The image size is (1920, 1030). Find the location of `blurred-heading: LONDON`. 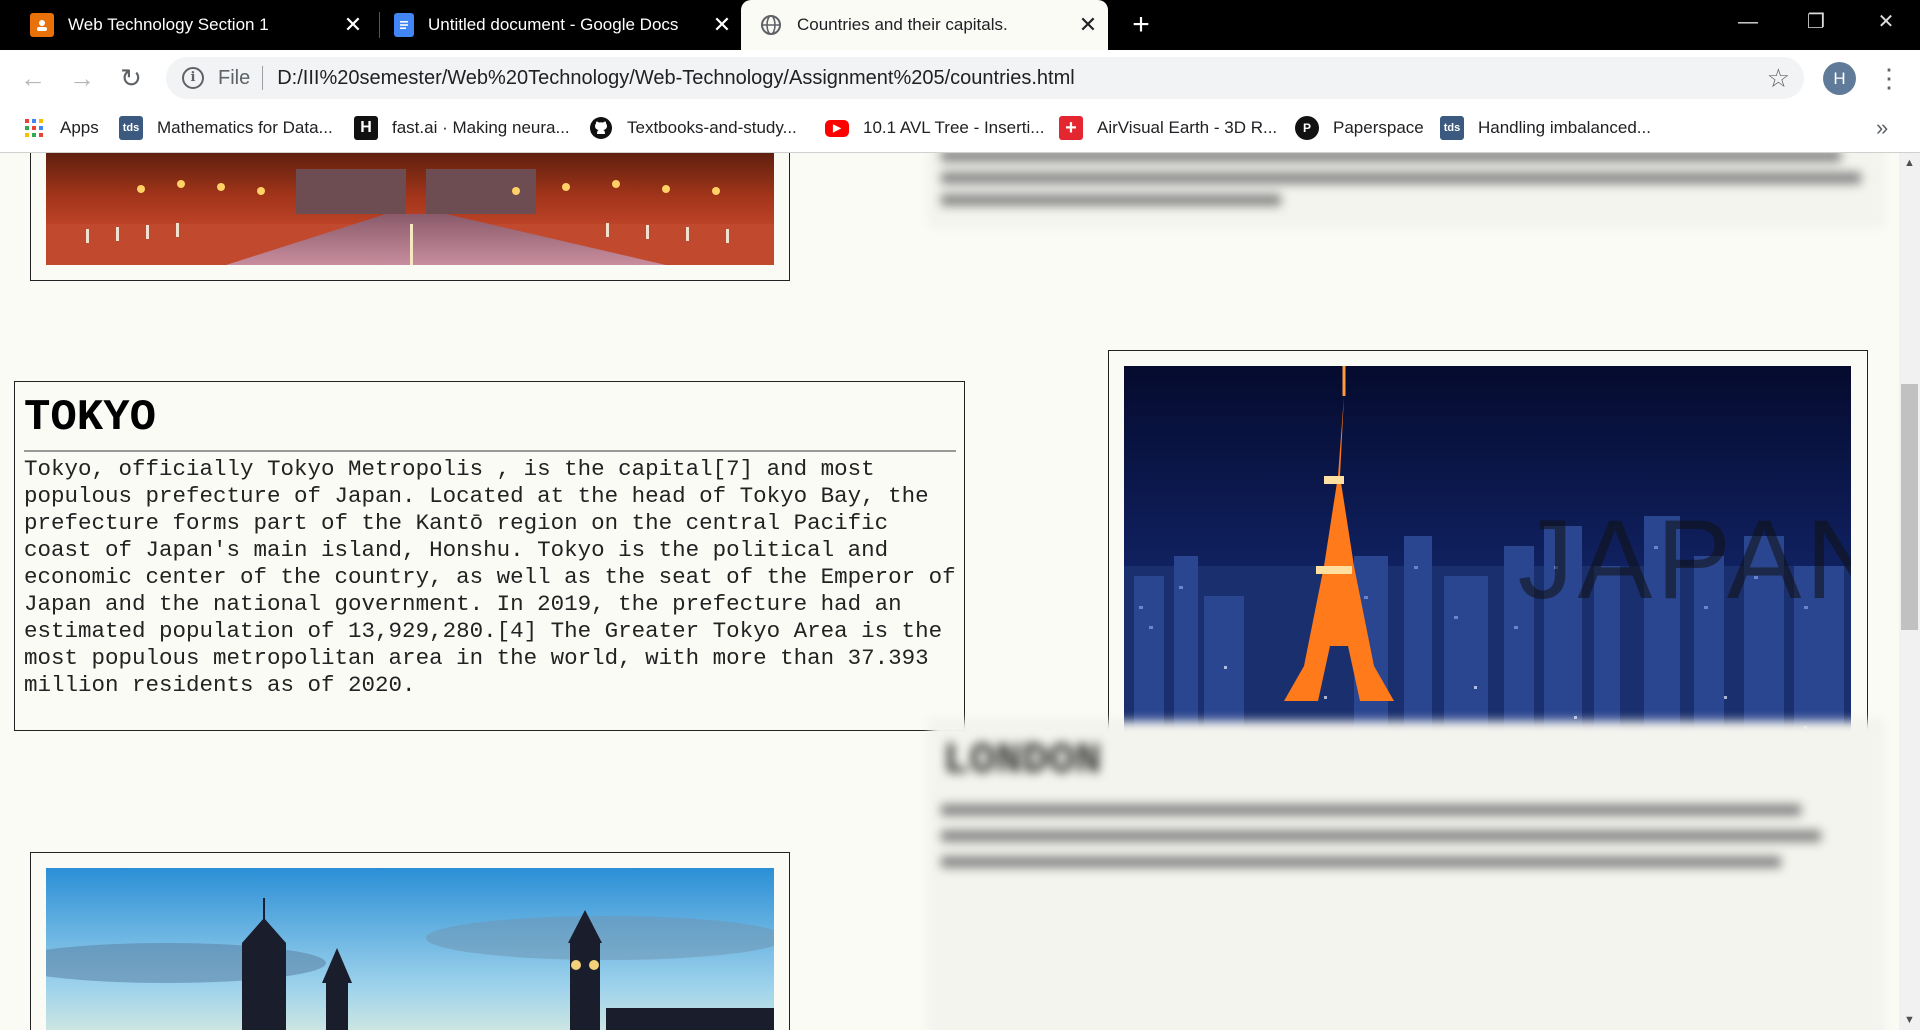

blurred-heading: LONDON is located at coordinates (1022, 761).